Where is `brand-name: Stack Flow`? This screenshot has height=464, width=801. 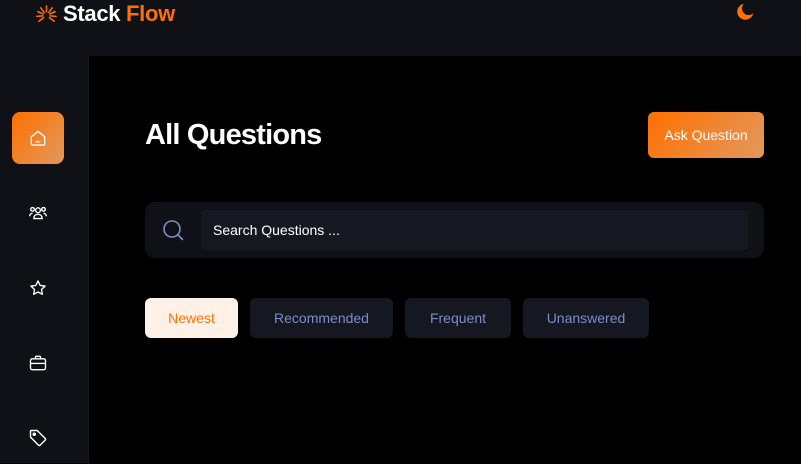 brand-name: Stack Flow is located at coordinates (119, 14).